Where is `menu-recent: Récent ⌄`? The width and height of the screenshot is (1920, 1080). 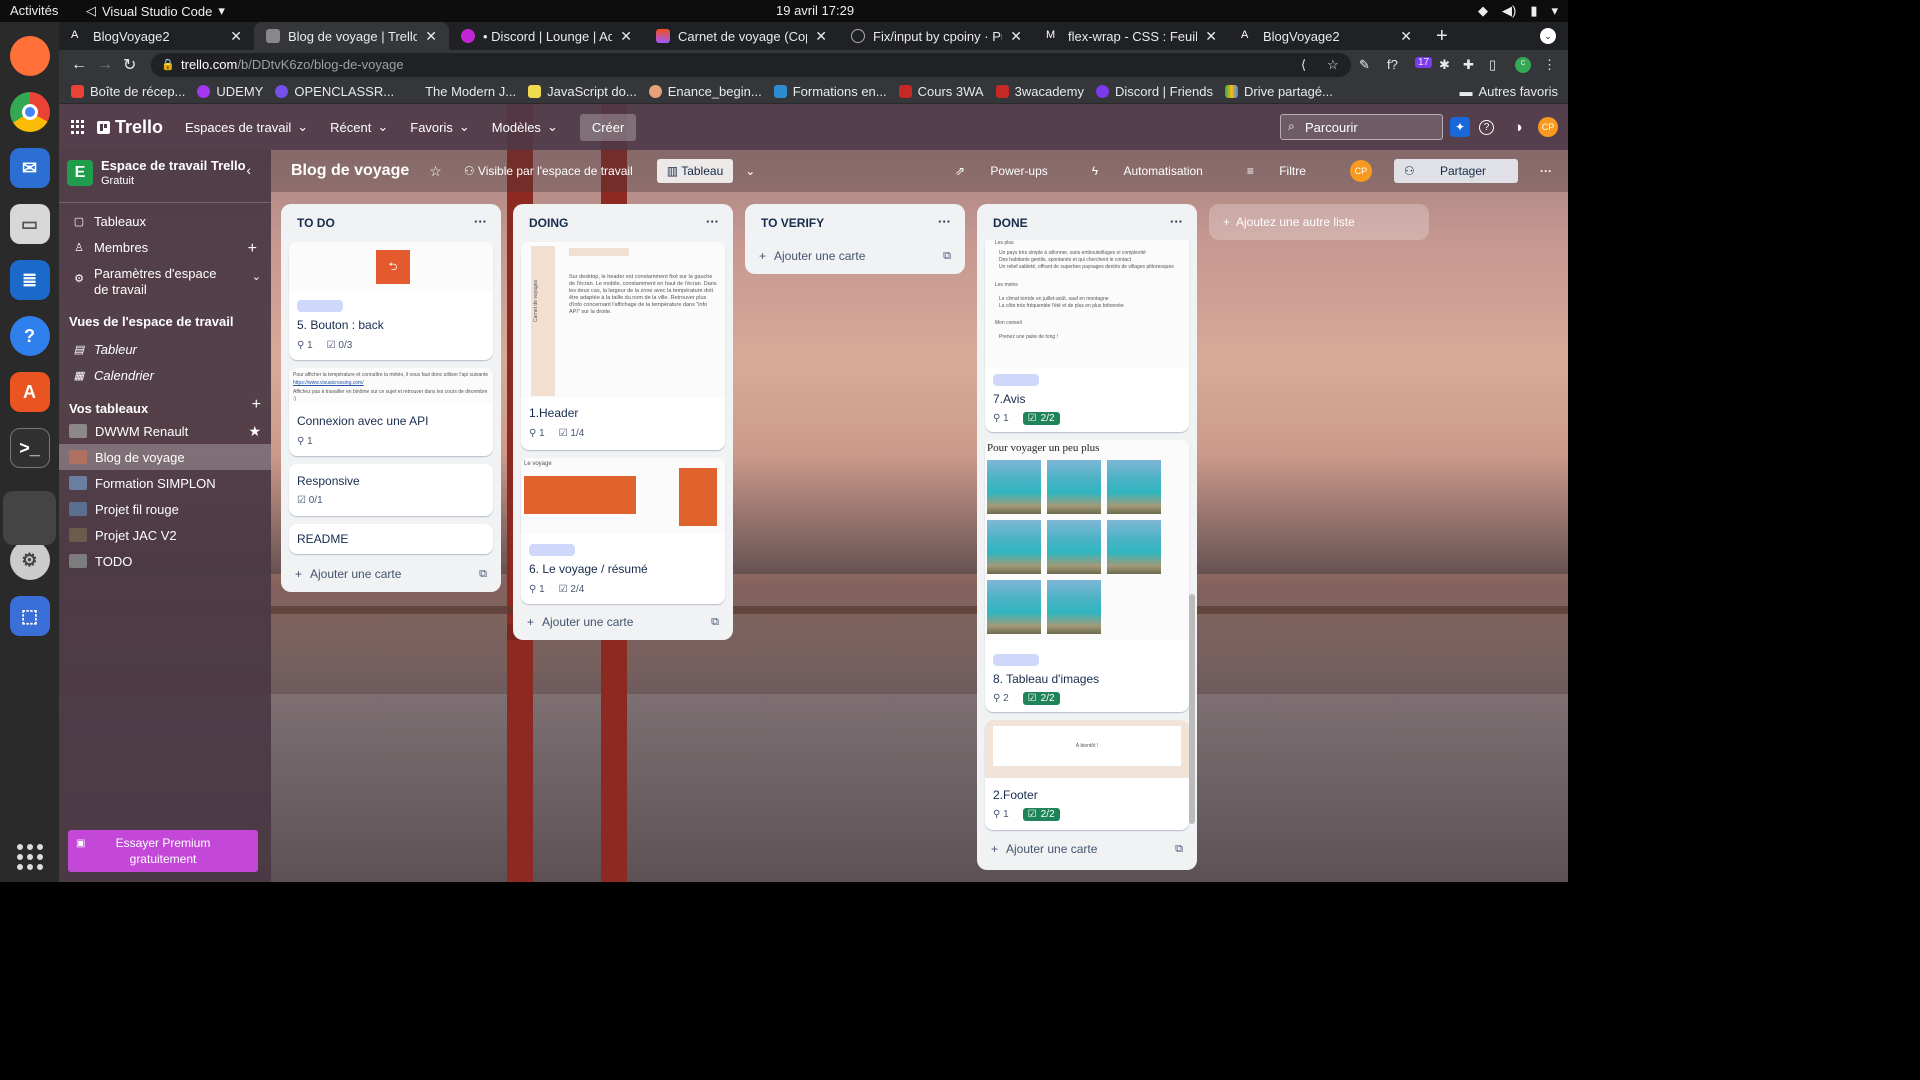 menu-recent: Récent ⌄ is located at coordinates (359, 127).